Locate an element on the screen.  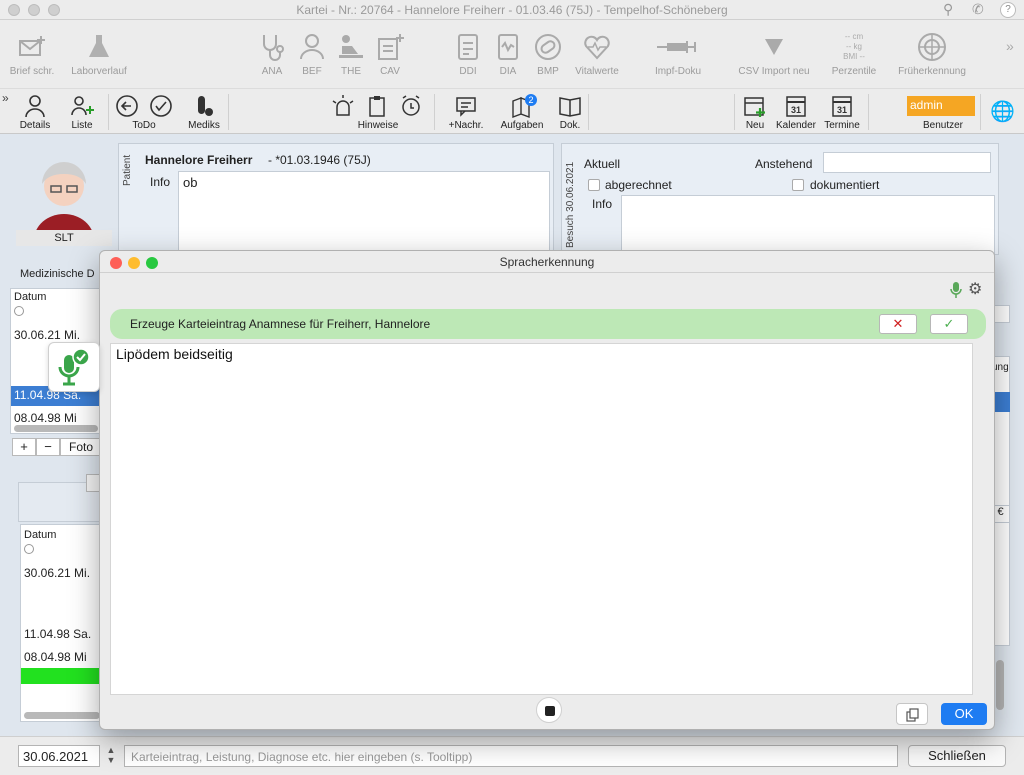
stepper-down-icon: ▼ is located at coordinates (111, 760).